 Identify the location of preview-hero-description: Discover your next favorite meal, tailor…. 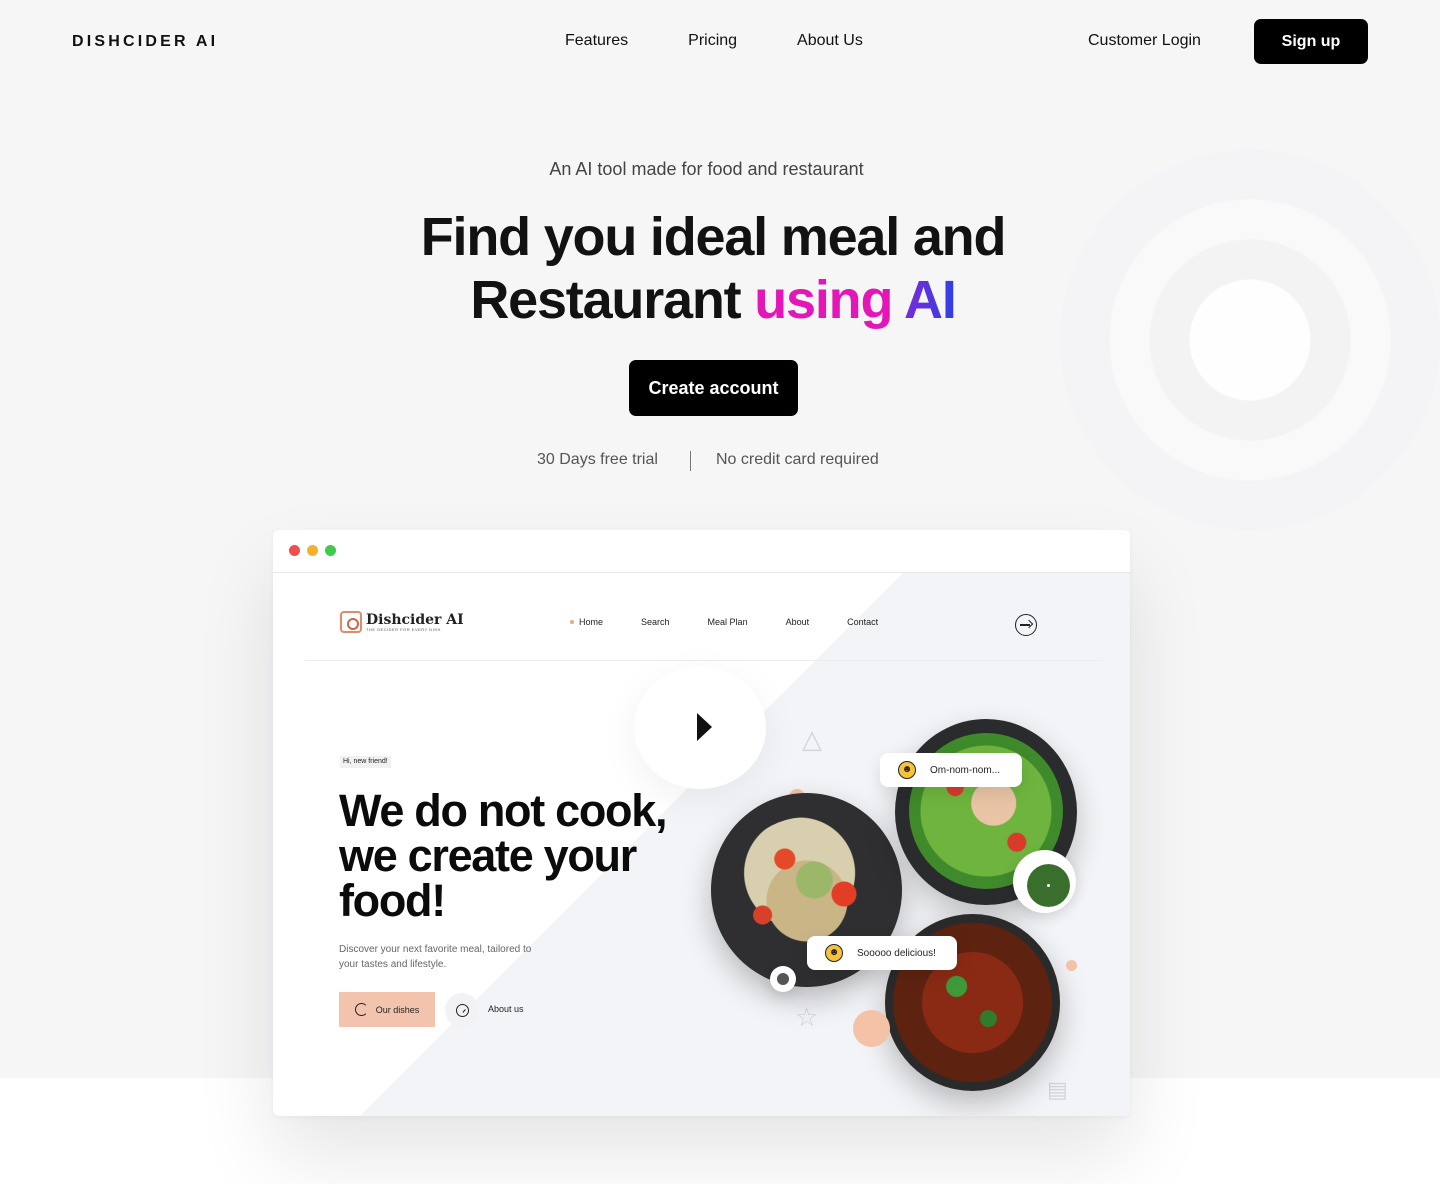
(435, 957).